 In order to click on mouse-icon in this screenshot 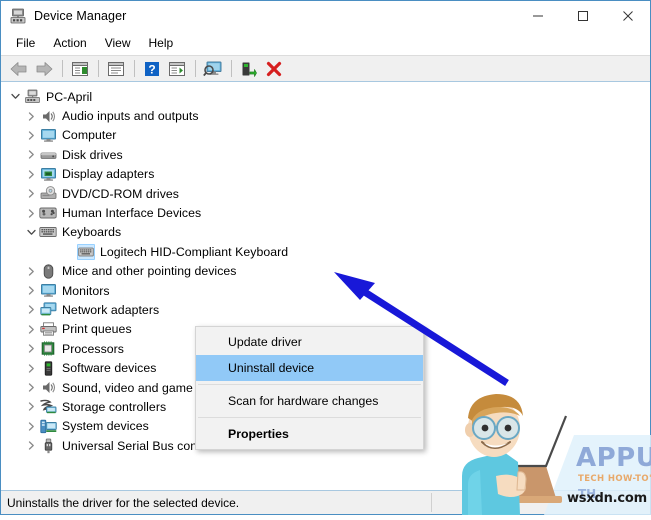, I will do `click(48, 271)`.